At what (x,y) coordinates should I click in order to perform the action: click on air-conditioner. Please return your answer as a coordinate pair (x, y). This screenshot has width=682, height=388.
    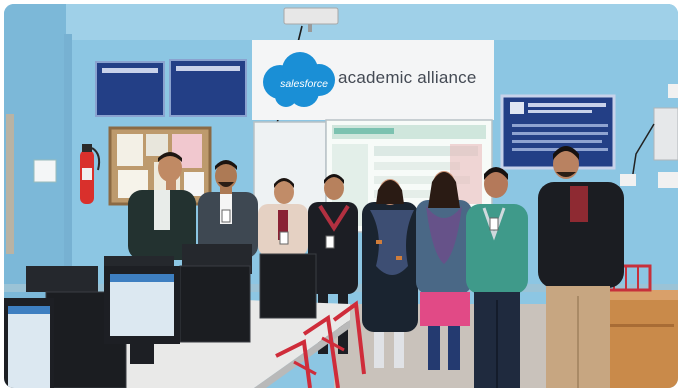
    Looking at the image, I should click on (665, 134).